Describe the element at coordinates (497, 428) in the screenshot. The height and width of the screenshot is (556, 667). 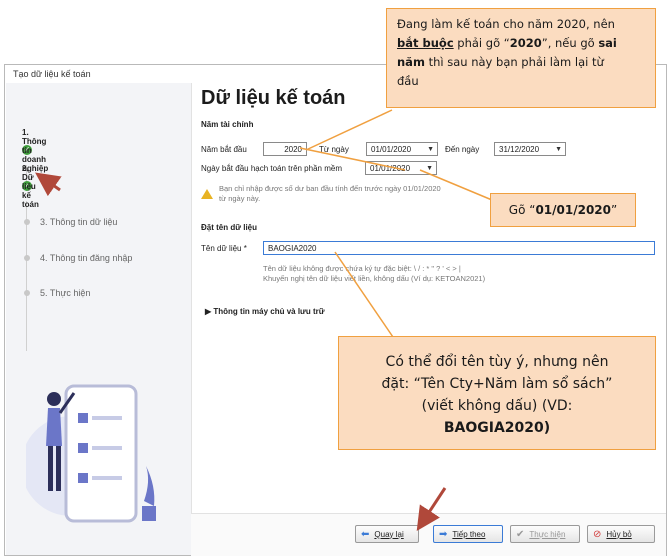
I see `callout-line: BAOGIA2020)` at that location.